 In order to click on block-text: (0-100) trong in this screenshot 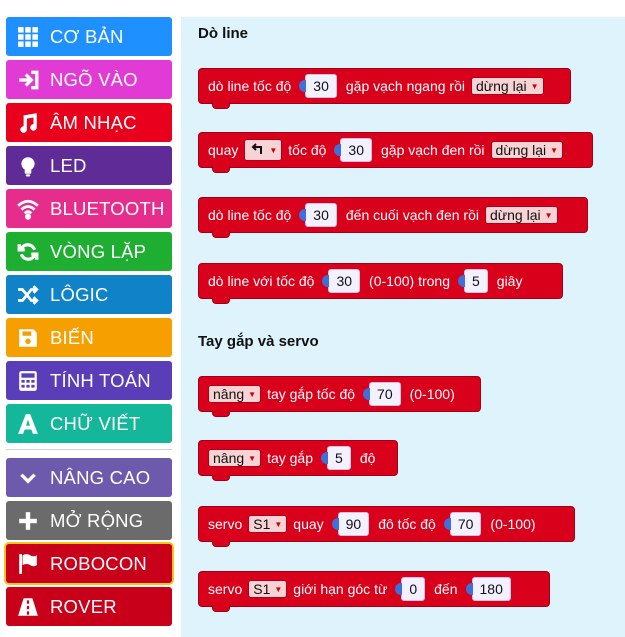, I will do `click(409, 281)`.